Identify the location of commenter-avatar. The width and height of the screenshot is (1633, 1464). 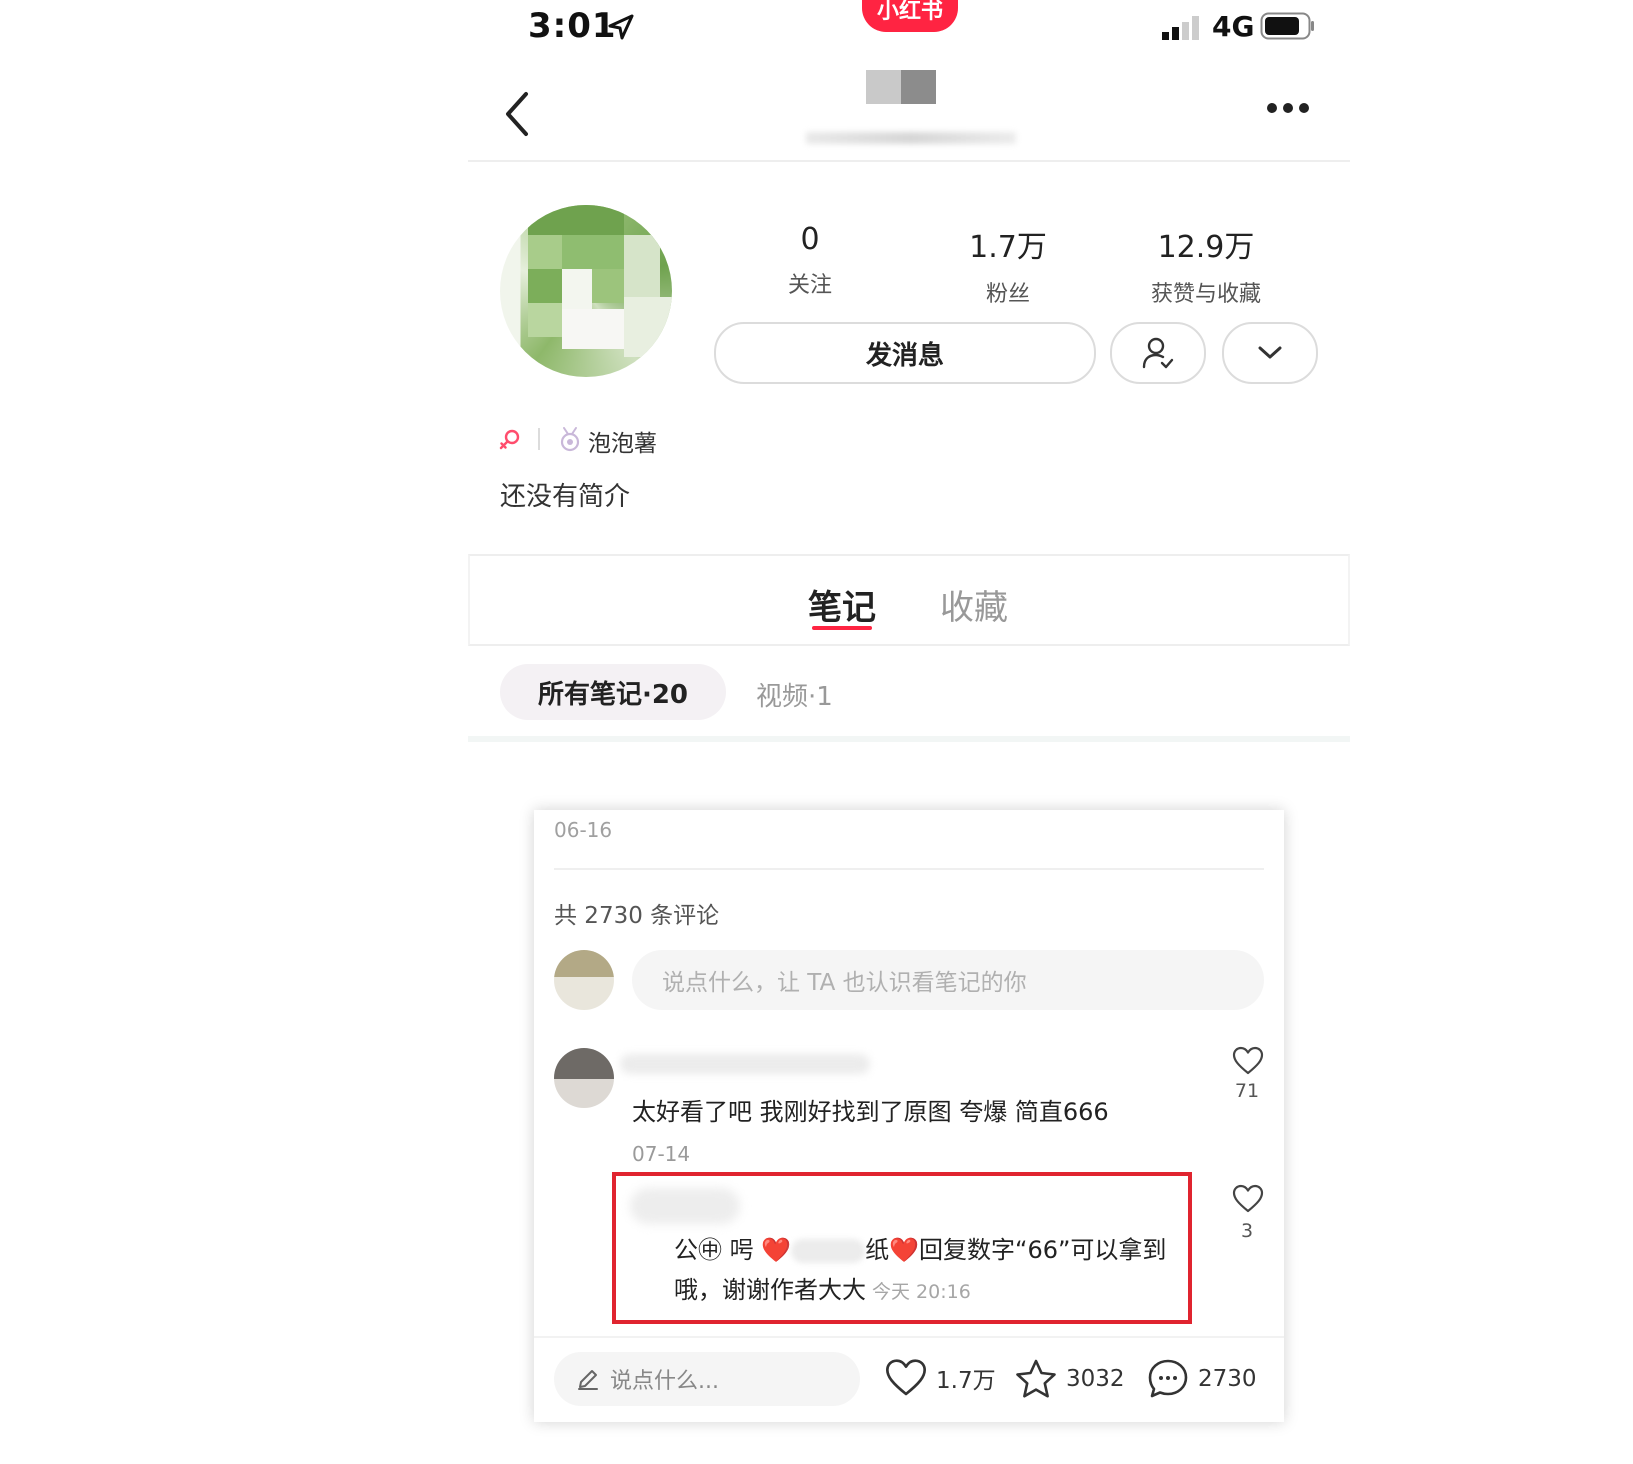
(584, 1078).